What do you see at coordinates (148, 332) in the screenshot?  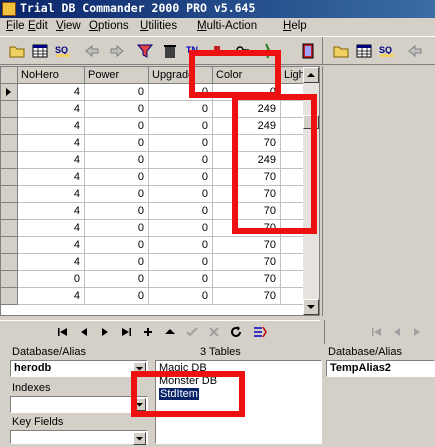 I see `insert-record-icon` at bounding box center [148, 332].